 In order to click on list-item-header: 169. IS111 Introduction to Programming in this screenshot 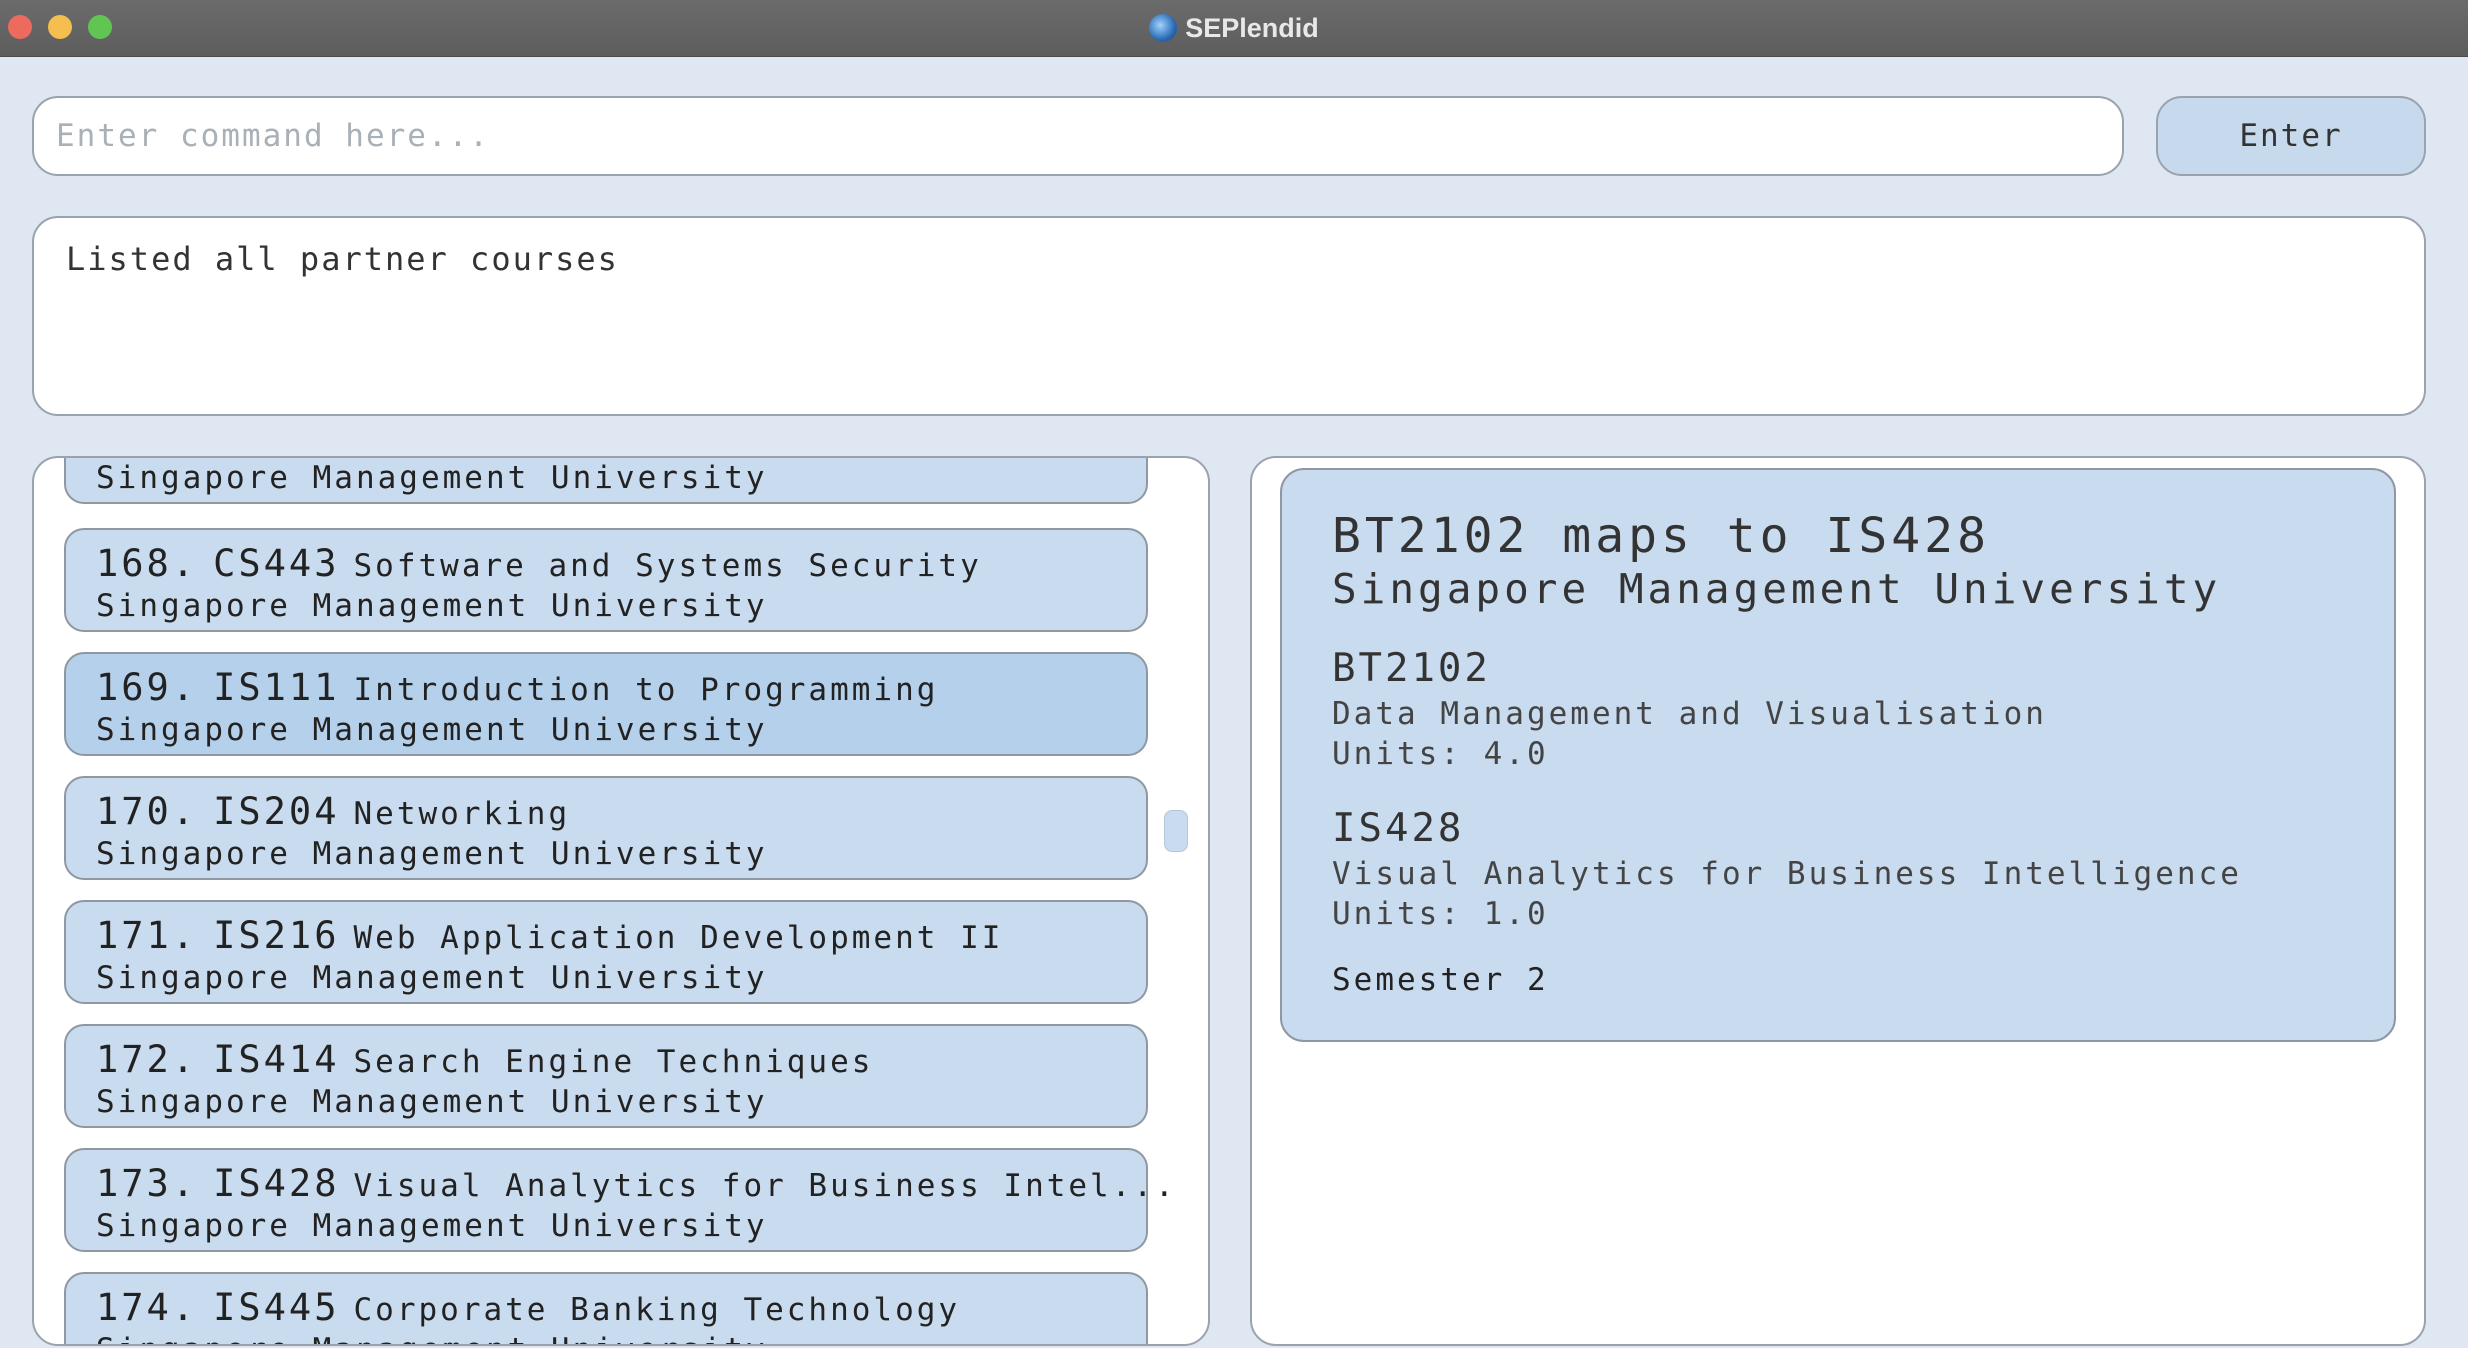, I will do `click(606, 689)`.